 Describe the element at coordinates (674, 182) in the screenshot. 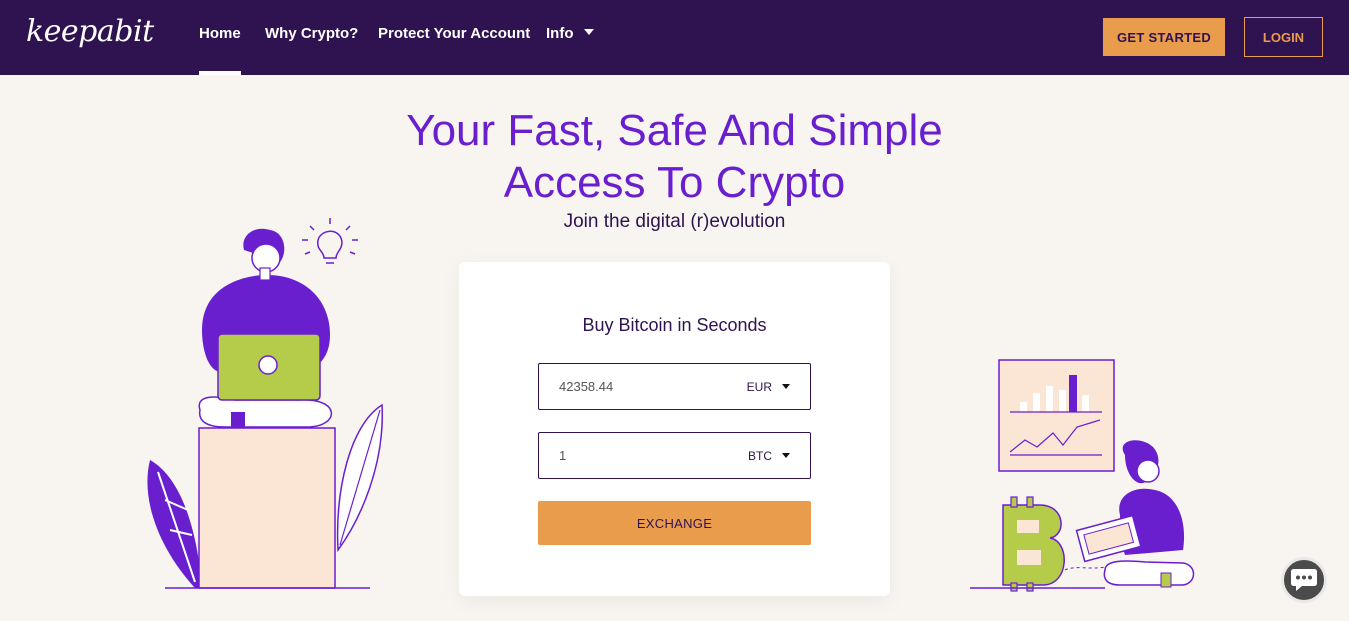

I see `hero-title-line-2: Access To Crypto` at that location.